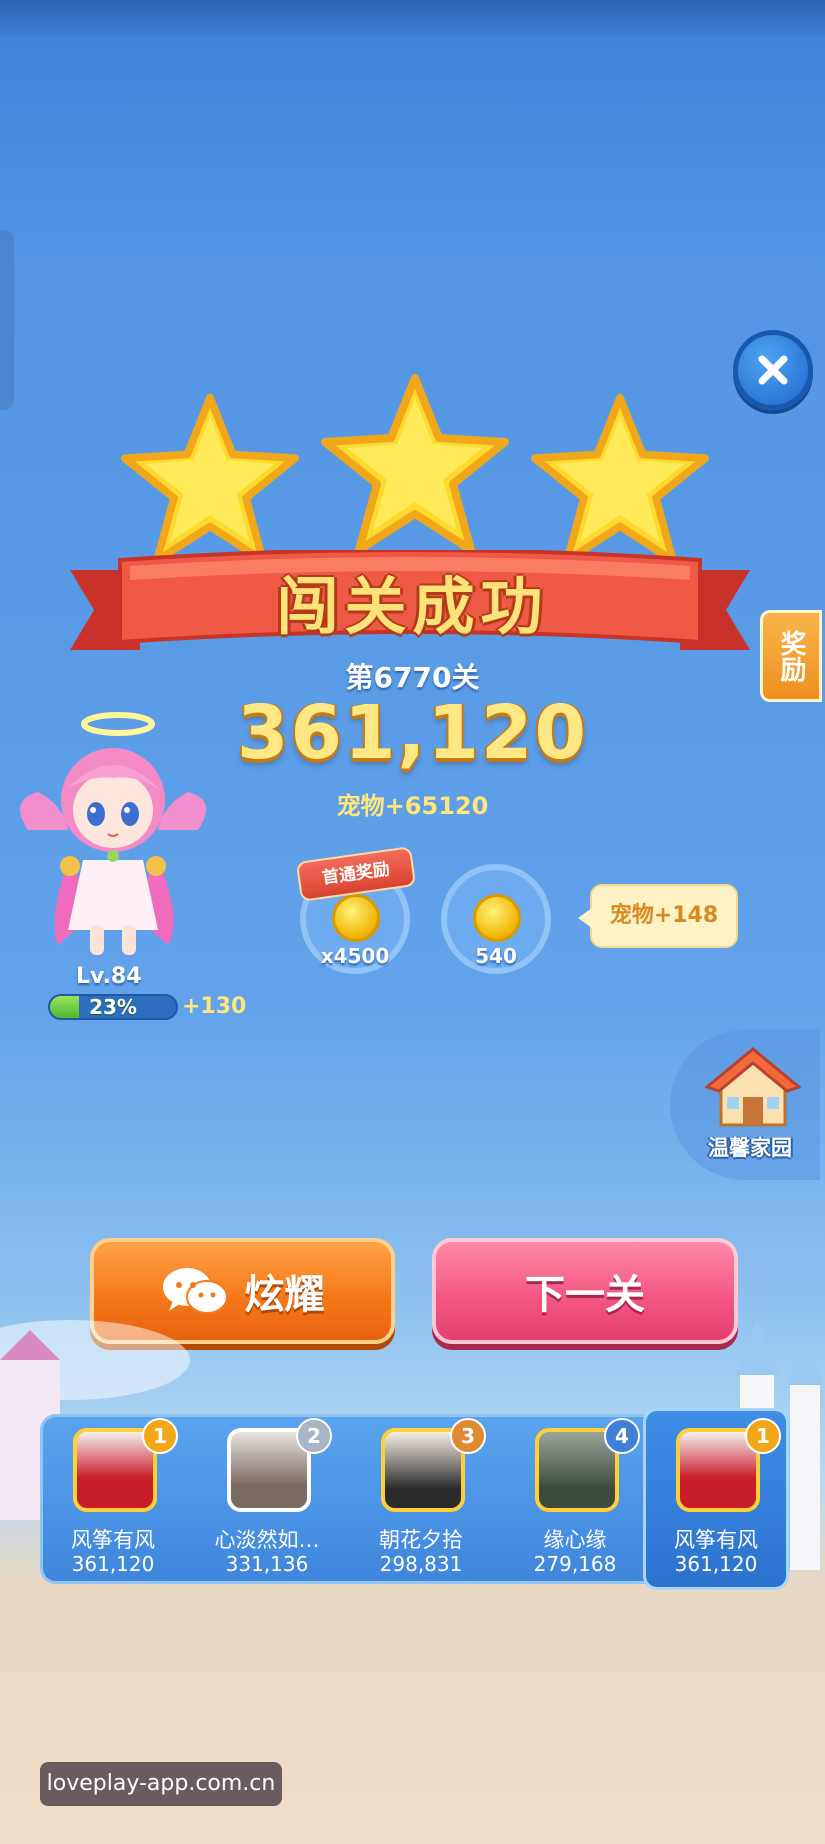 The height and width of the screenshot is (1844, 825). I want to click on pet-reward-bubble: 宠物+148, so click(658, 916).